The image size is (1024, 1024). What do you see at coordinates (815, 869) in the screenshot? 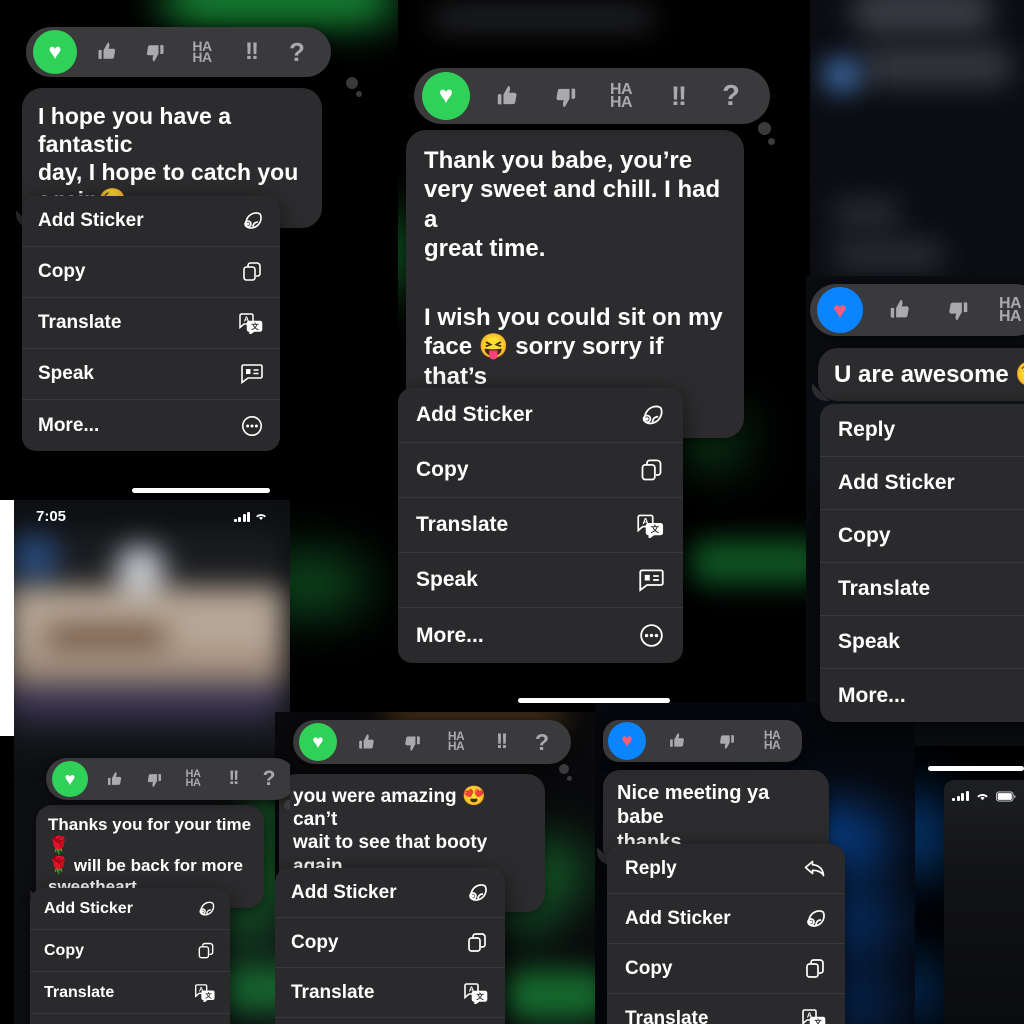
I see `reply-icon` at bounding box center [815, 869].